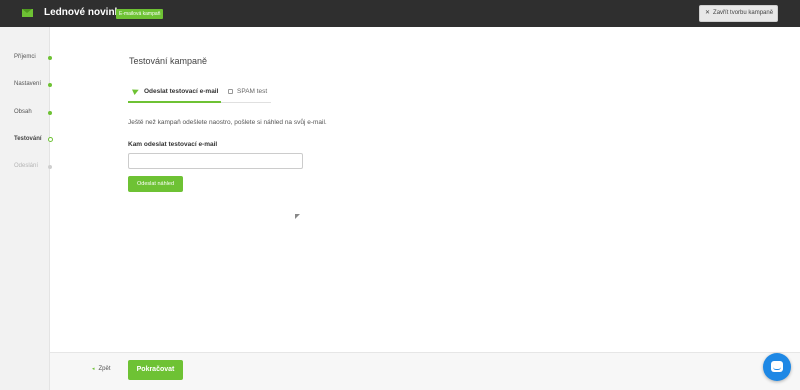 This screenshot has height=390, width=800. I want to click on continue-button: Pokračovat, so click(155, 370).